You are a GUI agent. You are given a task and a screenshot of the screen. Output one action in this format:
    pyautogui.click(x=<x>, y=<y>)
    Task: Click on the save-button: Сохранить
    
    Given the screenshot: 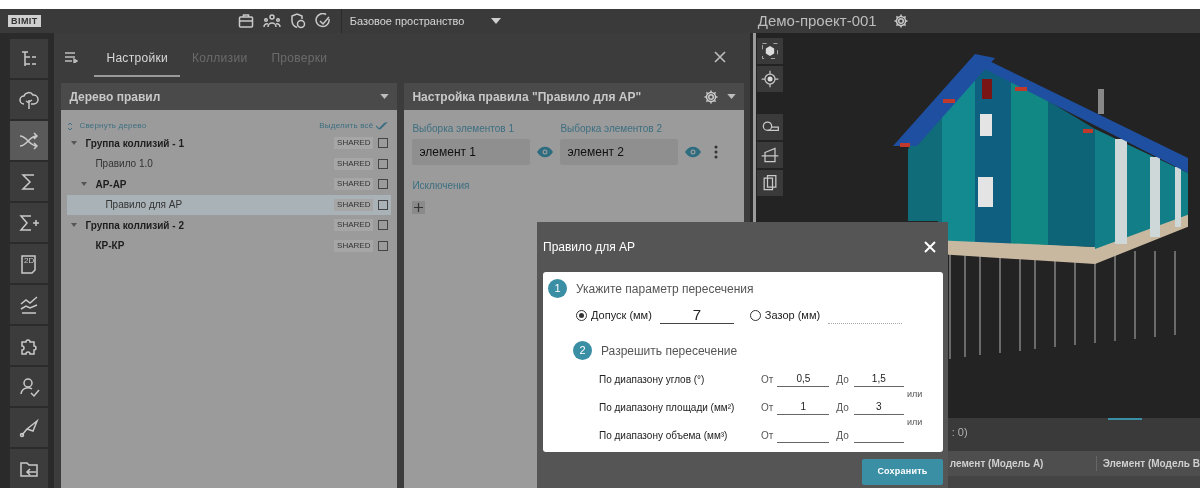 What is the action you would take?
    pyautogui.click(x=902, y=472)
    